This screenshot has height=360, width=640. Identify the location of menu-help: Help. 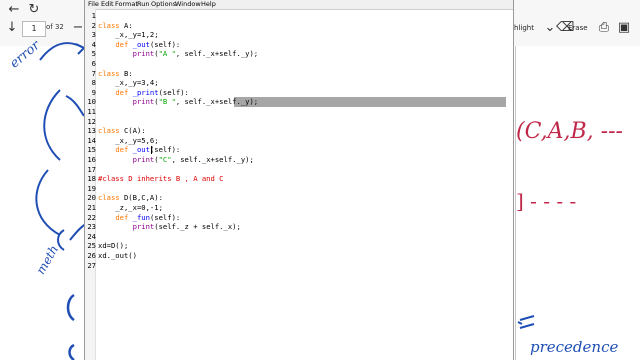
(208, 4).